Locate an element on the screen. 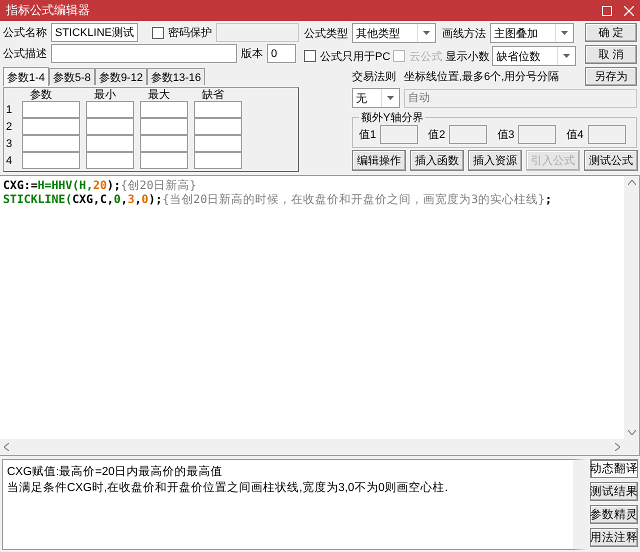  row-number: 2 is located at coordinates (10, 127).